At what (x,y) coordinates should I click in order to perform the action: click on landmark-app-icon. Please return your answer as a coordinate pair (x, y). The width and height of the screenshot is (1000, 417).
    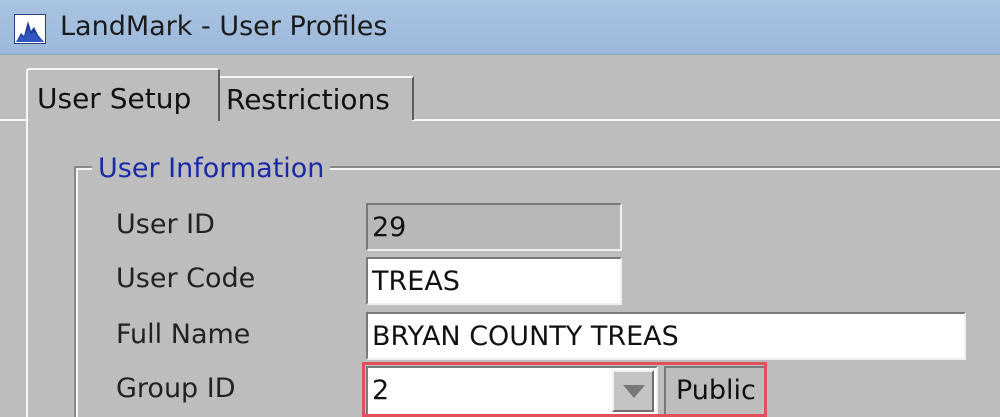
    Looking at the image, I should click on (30, 29).